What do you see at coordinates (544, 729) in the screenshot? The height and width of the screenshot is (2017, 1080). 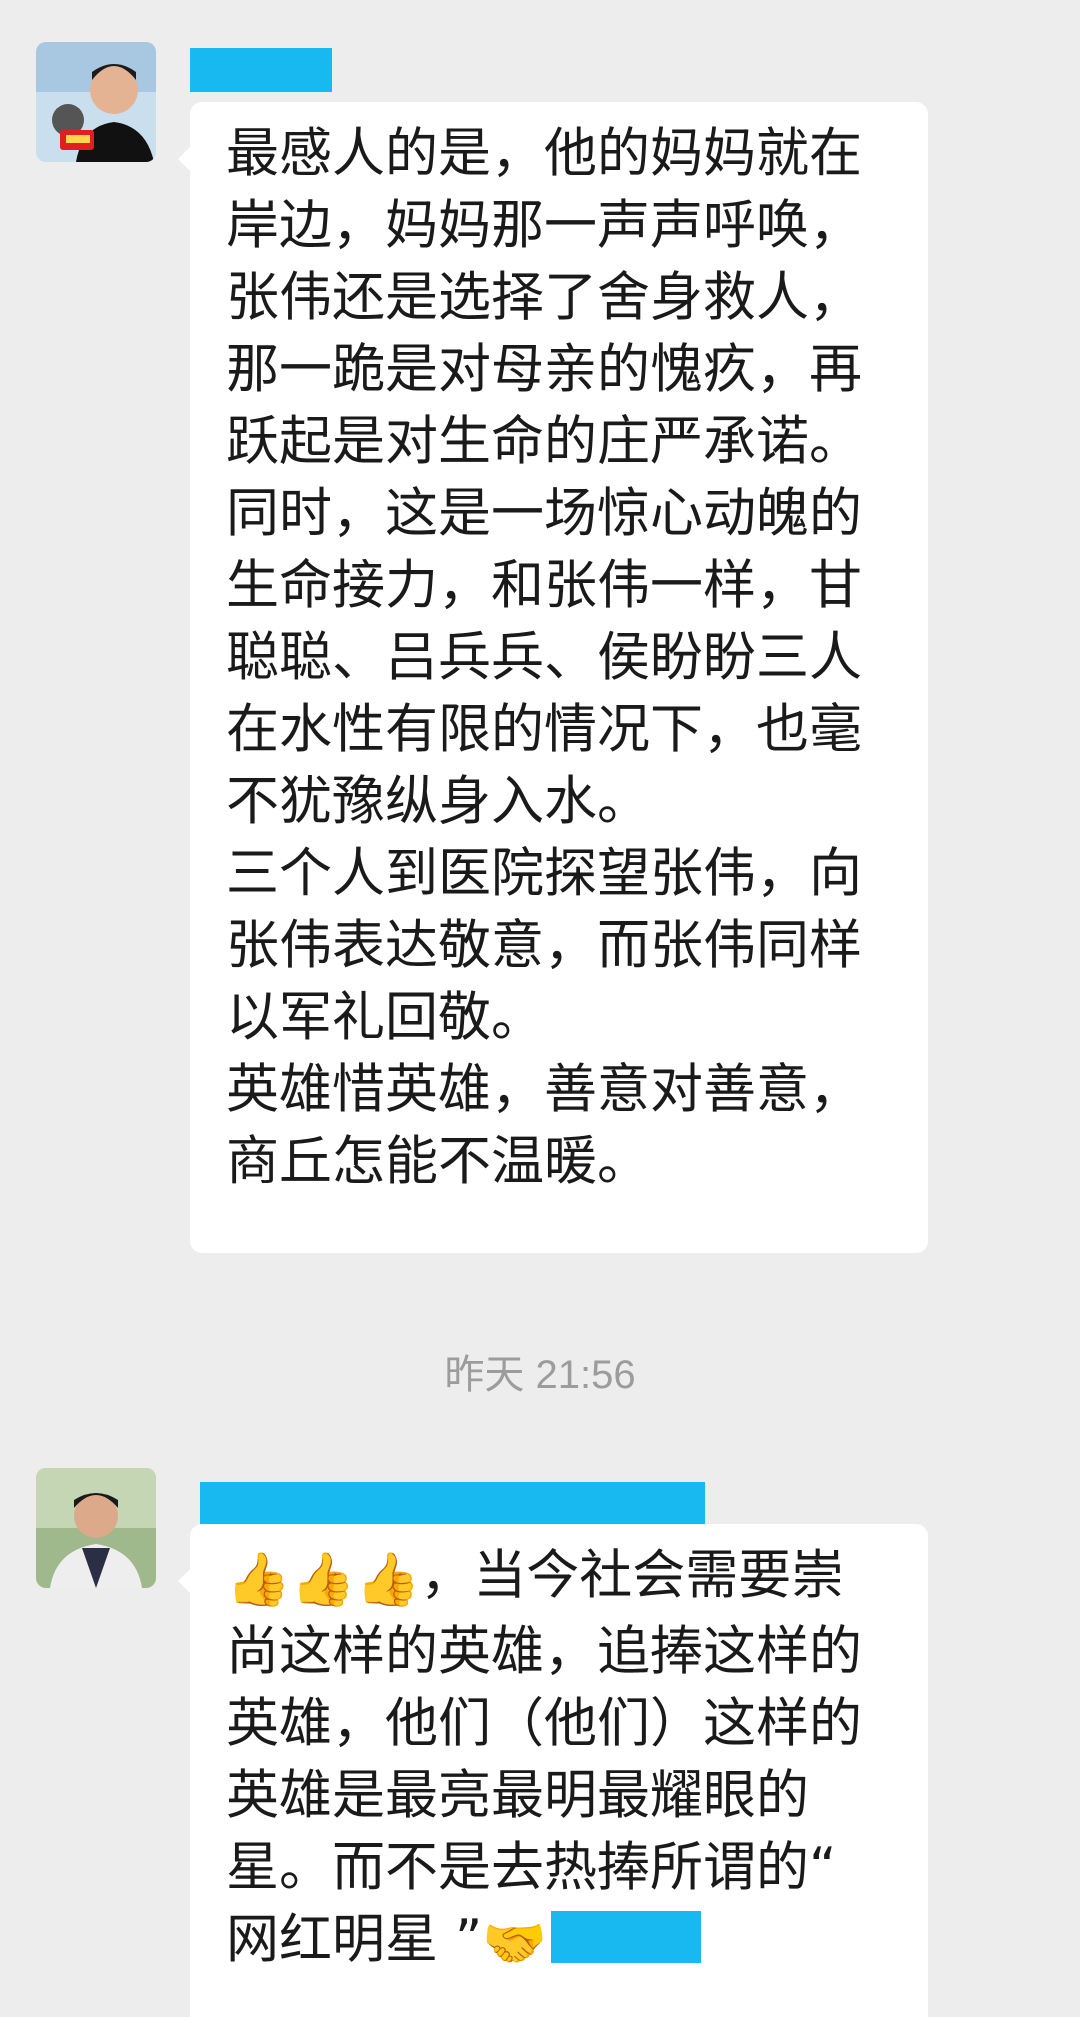 I see `message-line: 在水性有限的情况下，也毫` at bounding box center [544, 729].